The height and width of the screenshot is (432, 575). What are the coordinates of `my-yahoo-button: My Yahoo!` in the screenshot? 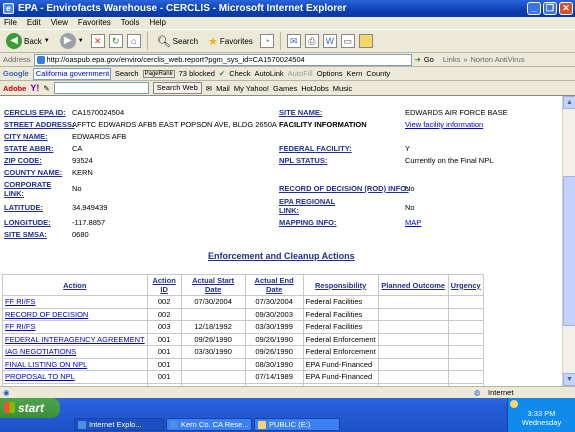 It's located at (251, 88).